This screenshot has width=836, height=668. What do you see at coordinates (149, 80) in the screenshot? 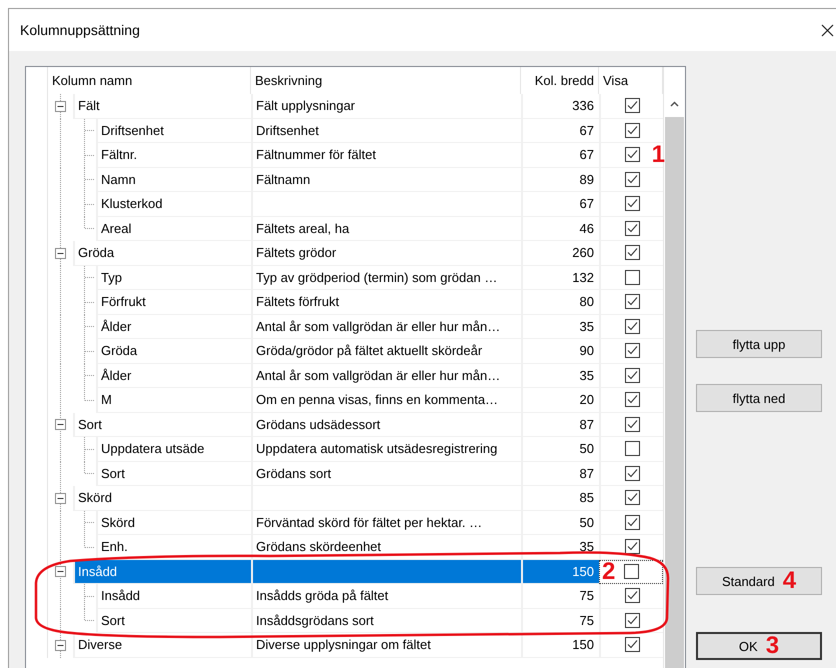
I see `column-header: Kolumn namn` at bounding box center [149, 80].